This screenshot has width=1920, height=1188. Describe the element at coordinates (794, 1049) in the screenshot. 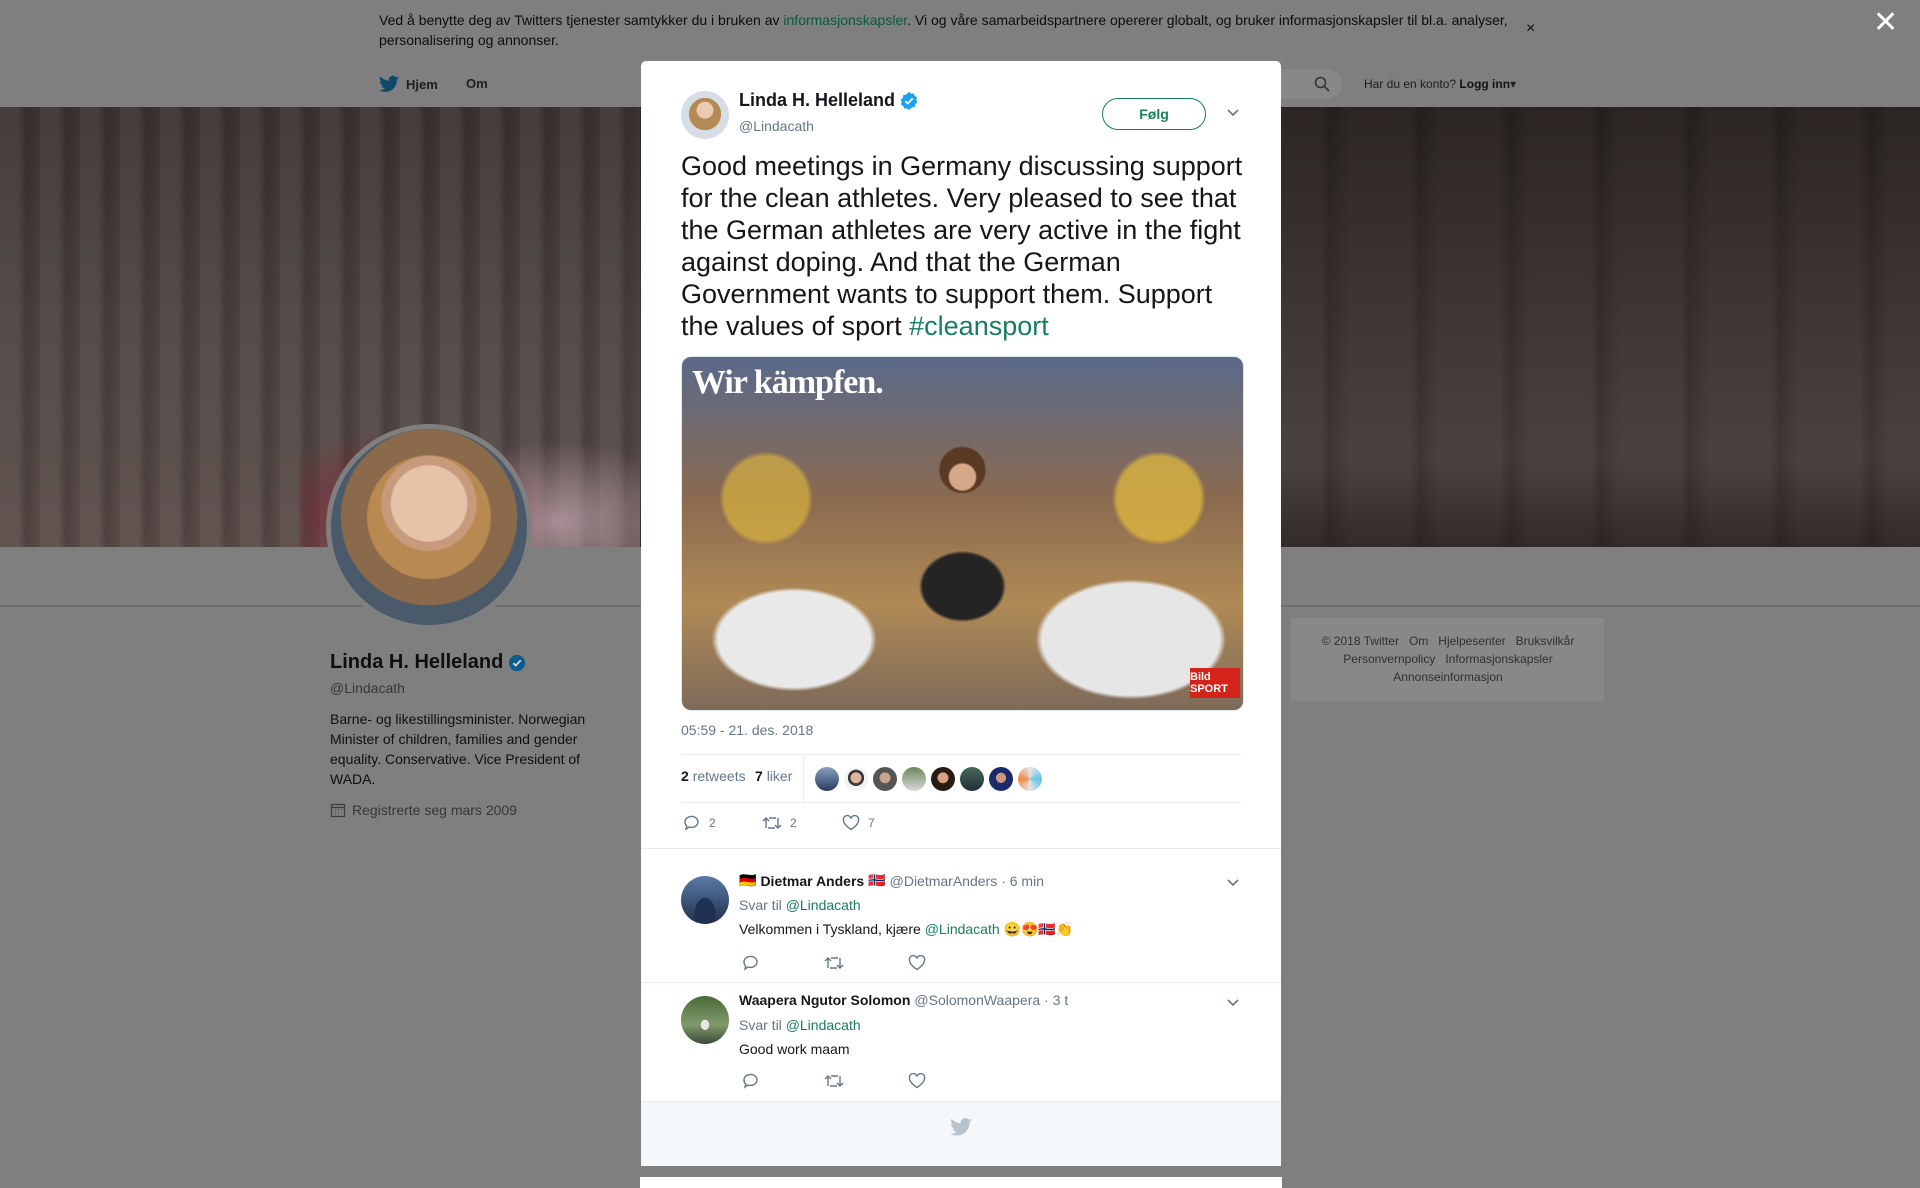

I see `reply-text: Good work maam` at that location.